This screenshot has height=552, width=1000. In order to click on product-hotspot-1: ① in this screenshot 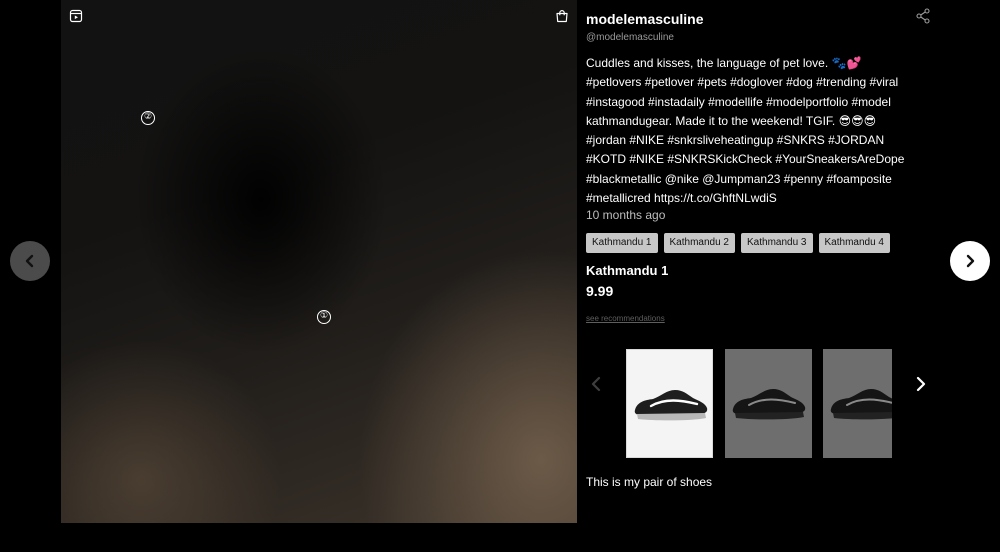, I will do `click(324, 317)`.